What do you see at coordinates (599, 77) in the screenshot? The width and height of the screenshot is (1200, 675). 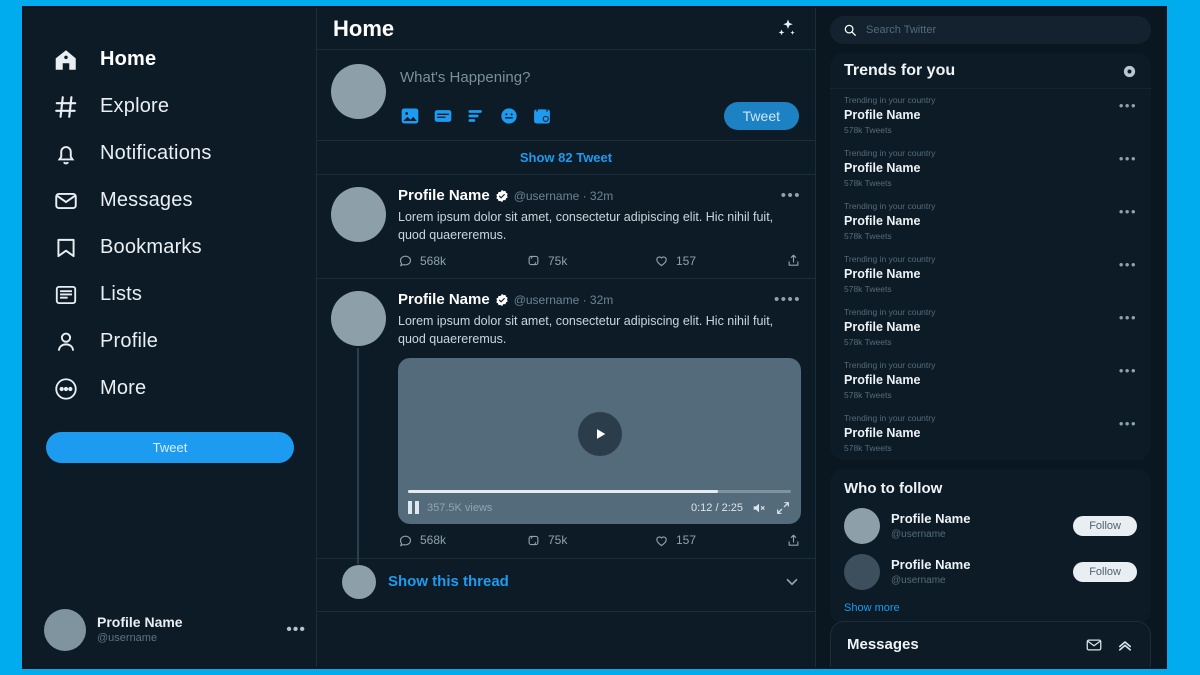 I see `compose-input: What's Happening?` at bounding box center [599, 77].